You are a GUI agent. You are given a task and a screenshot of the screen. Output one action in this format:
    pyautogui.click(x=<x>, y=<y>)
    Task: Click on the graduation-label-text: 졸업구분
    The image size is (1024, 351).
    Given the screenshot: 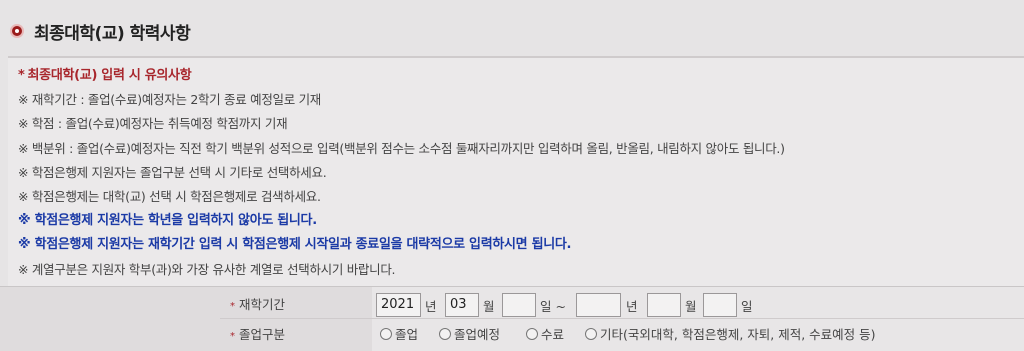 What is the action you would take?
    pyautogui.click(x=262, y=334)
    